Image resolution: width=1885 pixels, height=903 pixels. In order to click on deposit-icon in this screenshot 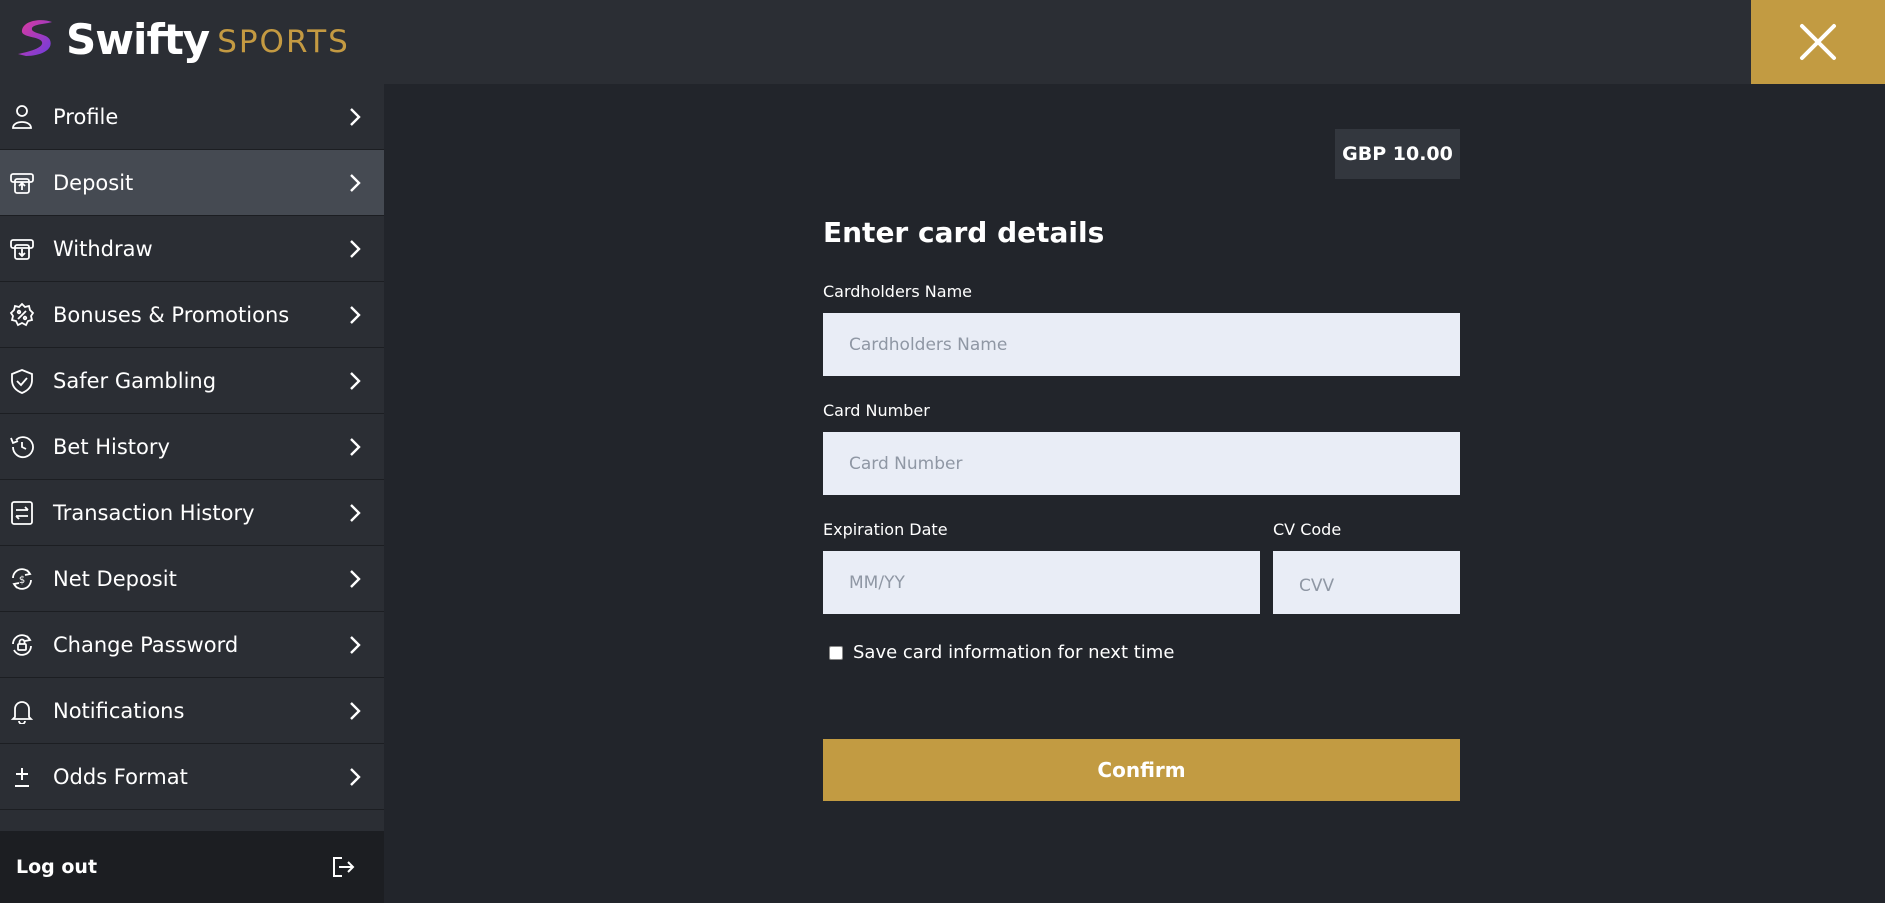, I will do `click(22, 183)`.